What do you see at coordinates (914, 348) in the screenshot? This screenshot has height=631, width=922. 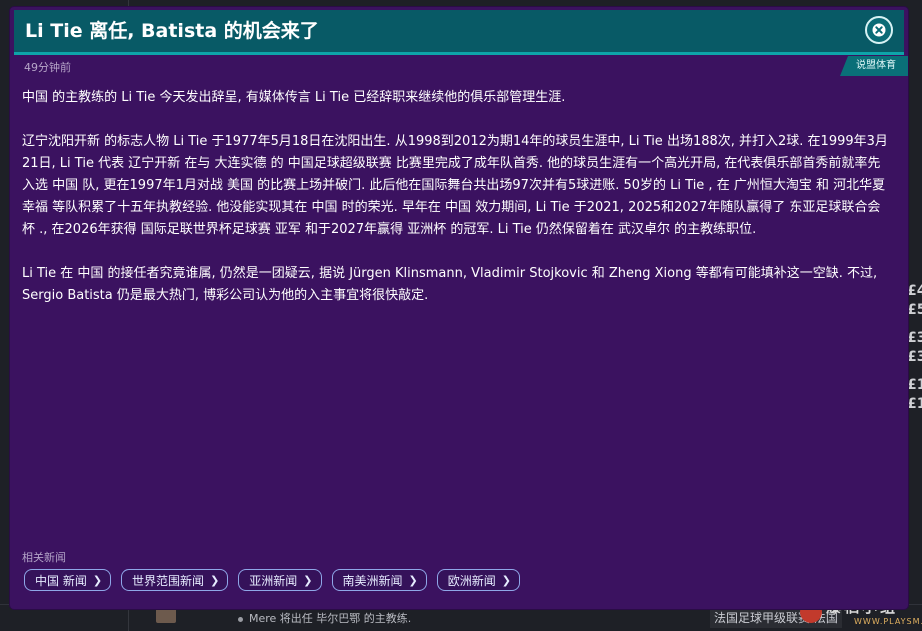 I see `background-value-column: £4 £57 £3 £38 £1 £15` at bounding box center [914, 348].